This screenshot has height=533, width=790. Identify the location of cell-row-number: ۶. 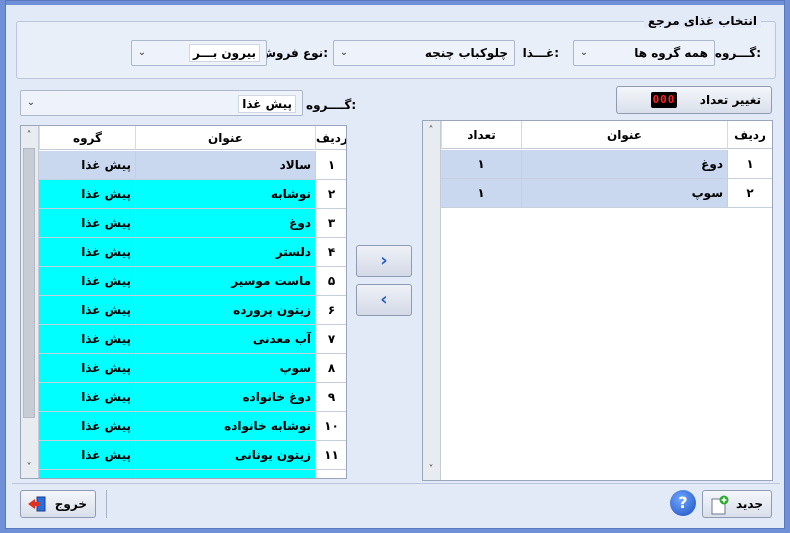
(330, 310).